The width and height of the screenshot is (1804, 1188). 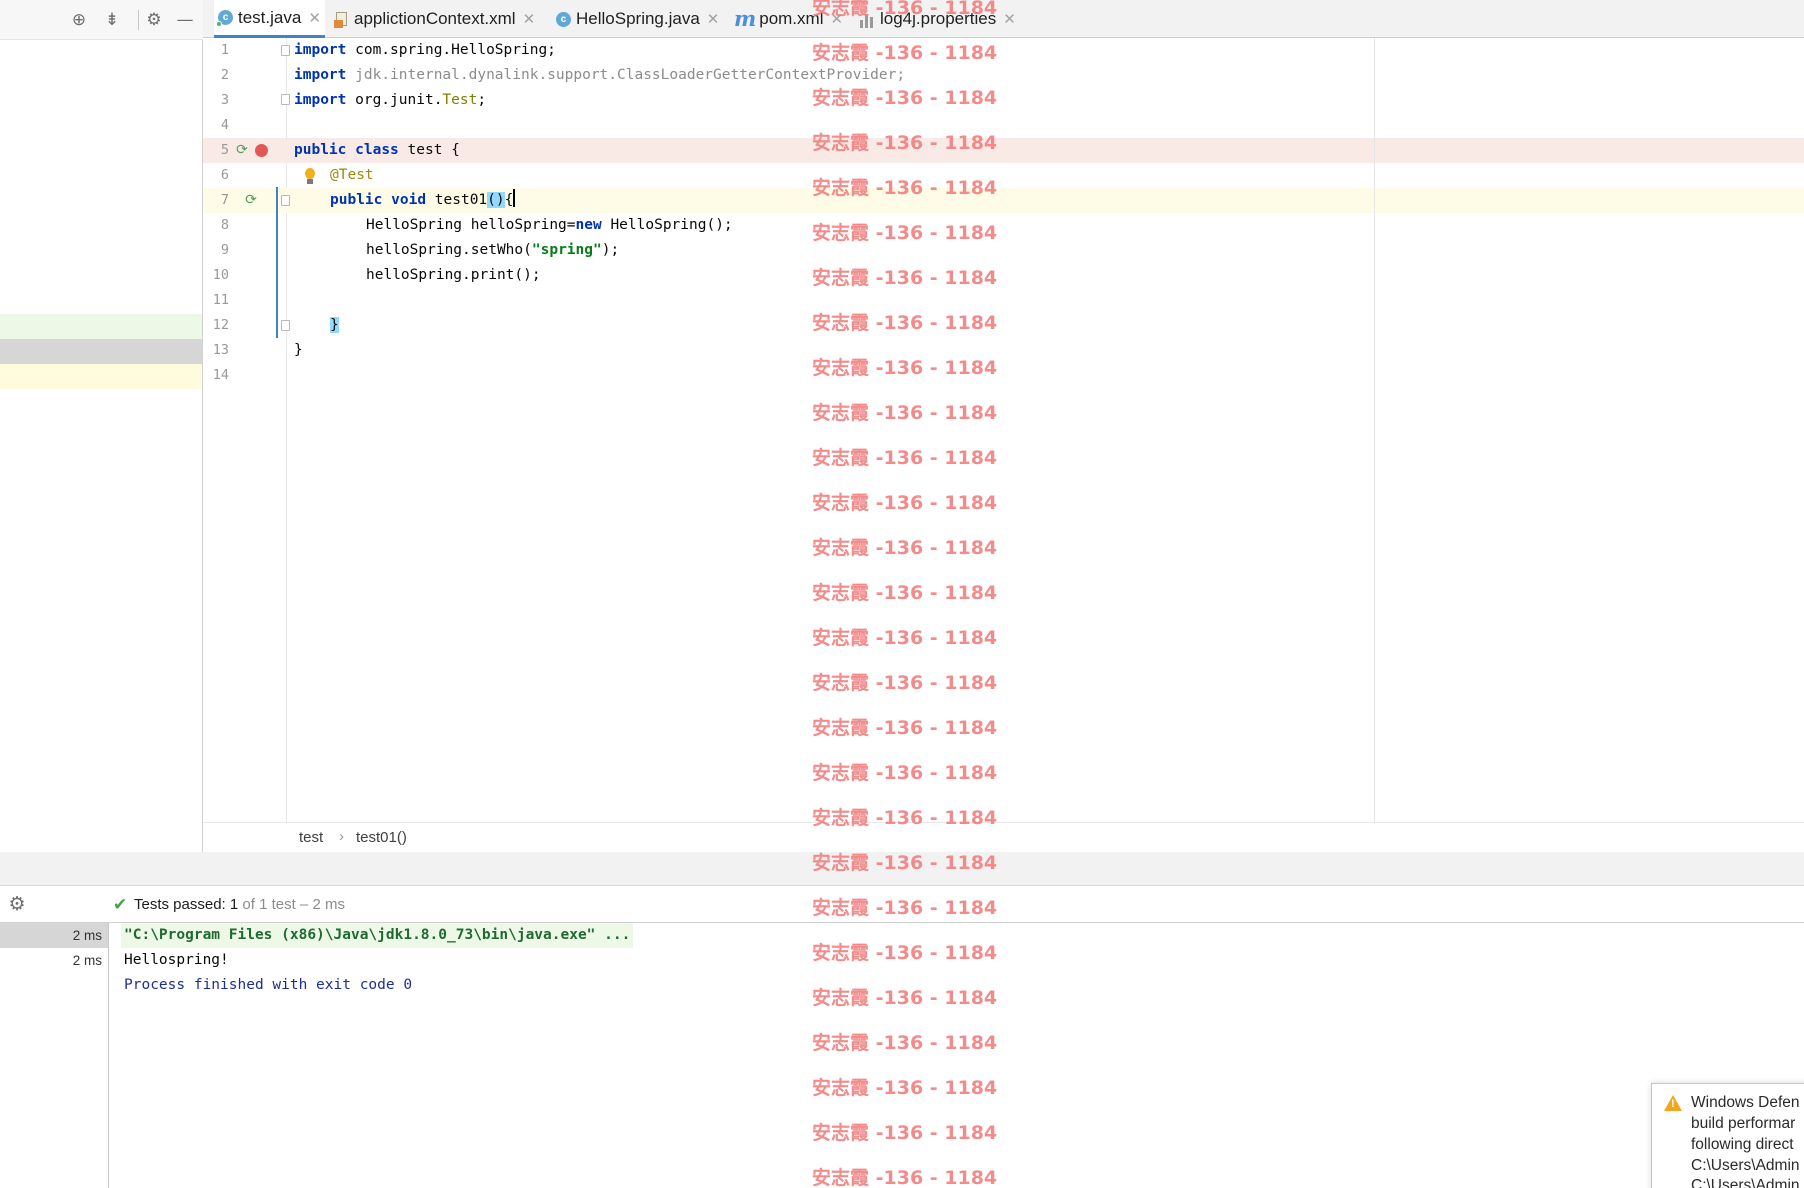 I want to click on notification-line: Windows Defen, so click(x=1745, y=1102).